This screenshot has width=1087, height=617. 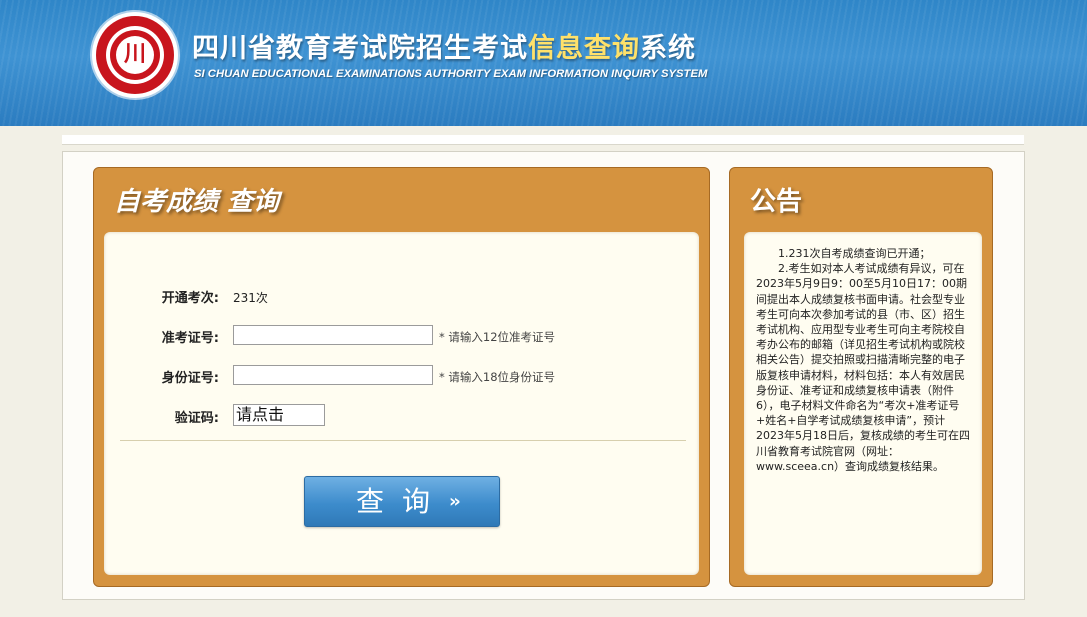 I want to click on captcha-label: 验证码:, so click(x=196, y=418).